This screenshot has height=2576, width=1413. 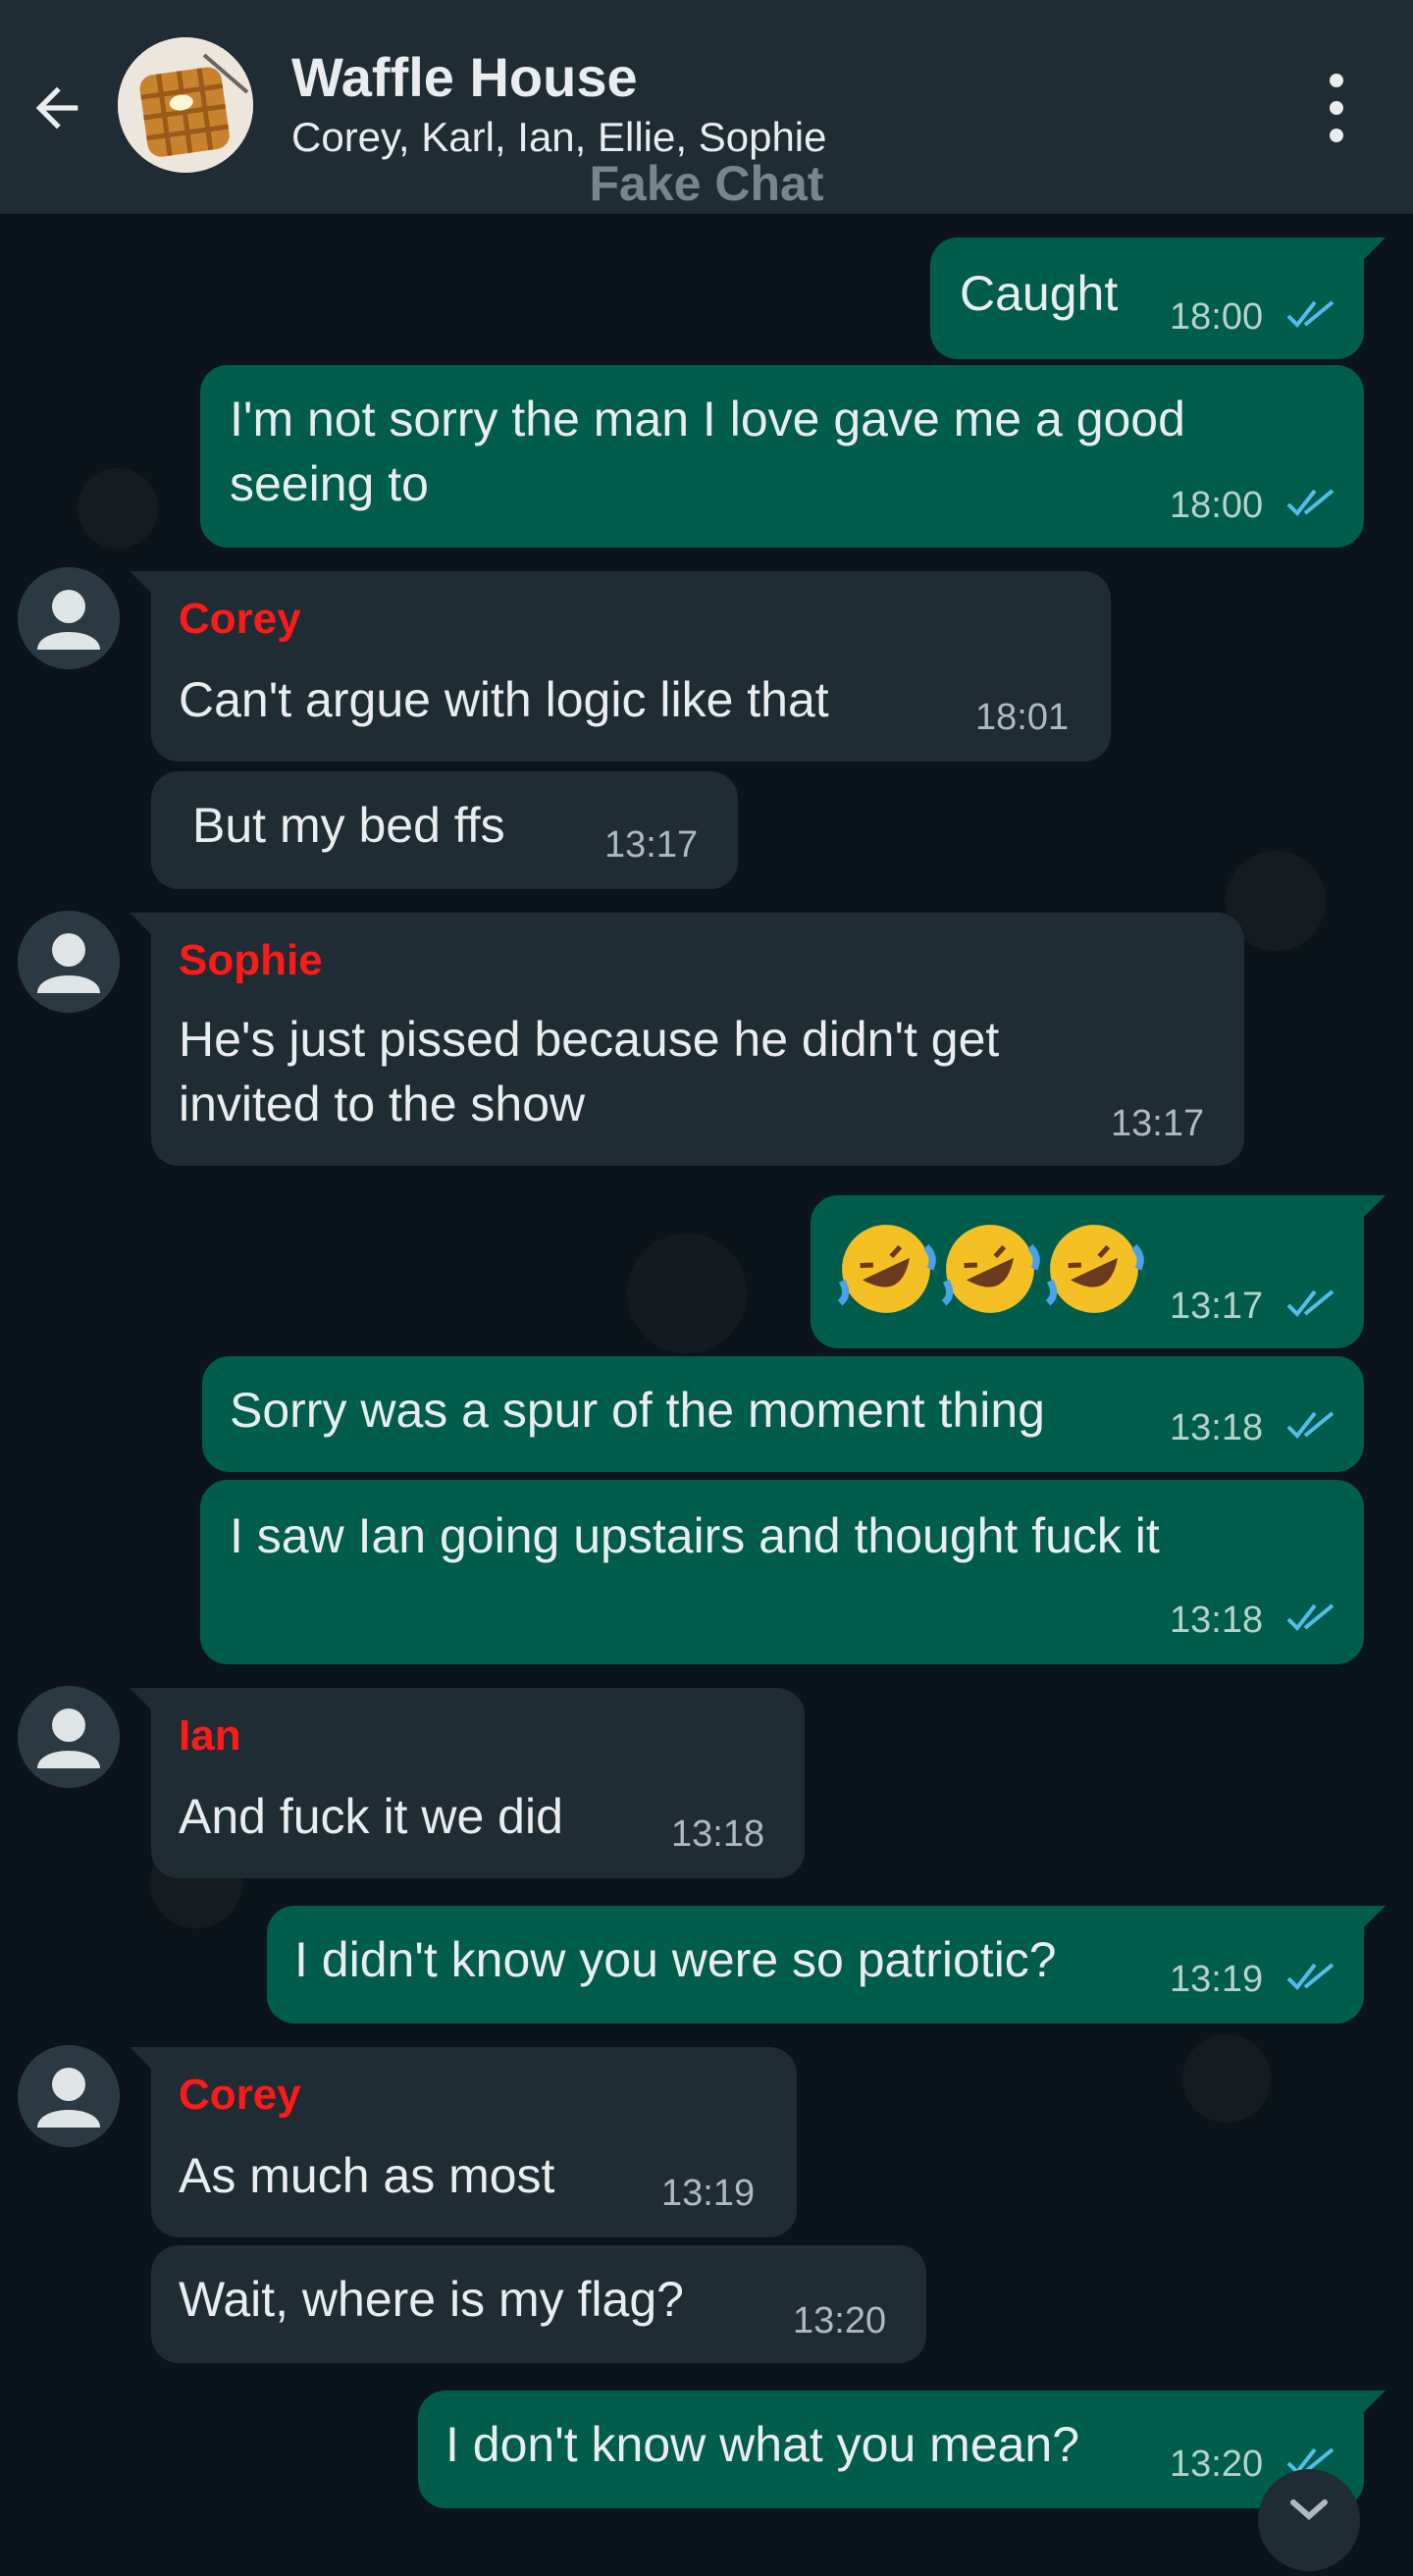 I want to click on message-bubble-incoming: But my bed ffs 13:17, so click(x=444, y=830).